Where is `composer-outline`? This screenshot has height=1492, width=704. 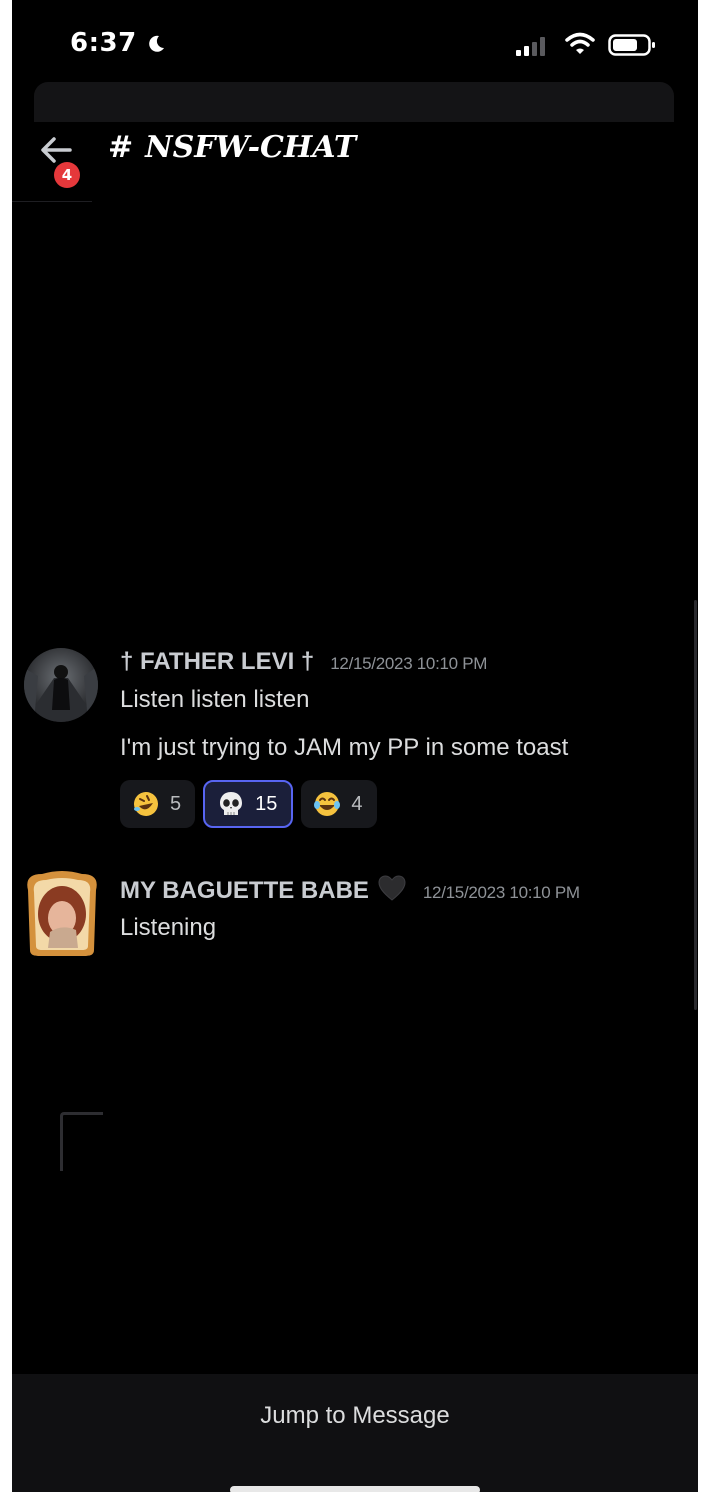 composer-outline is located at coordinates (81, 1141).